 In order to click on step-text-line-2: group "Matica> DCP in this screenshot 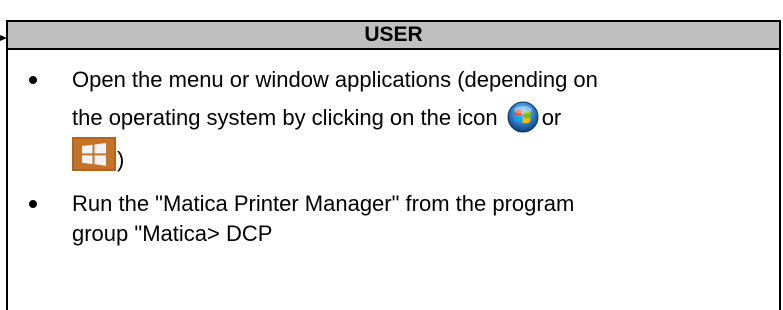, I will do `click(172, 233)`.